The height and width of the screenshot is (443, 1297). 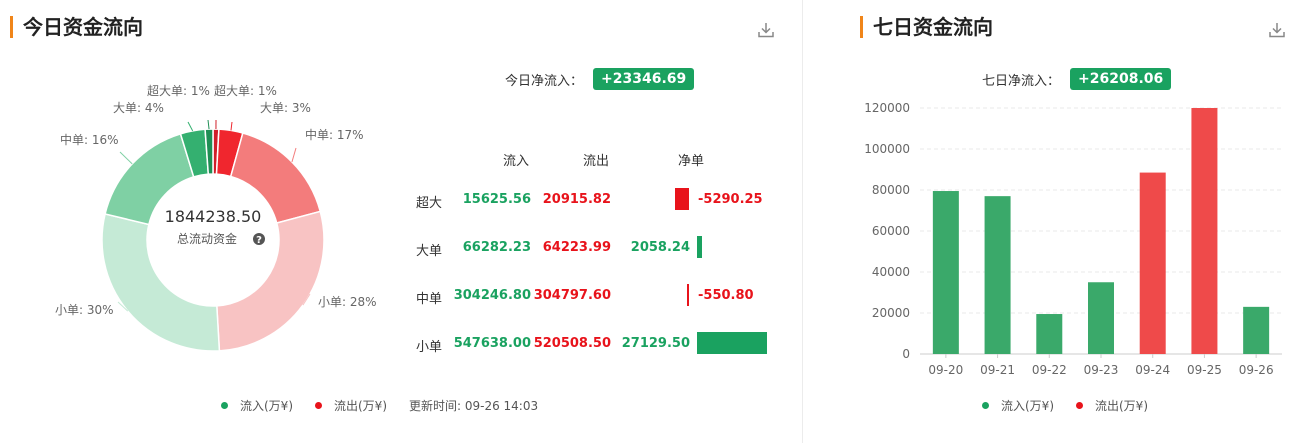 What do you see at coordinates (89, 139) in the screenshot?
I see `donut-slice-label: 中单: 16%` at bounding box center [89, 139].